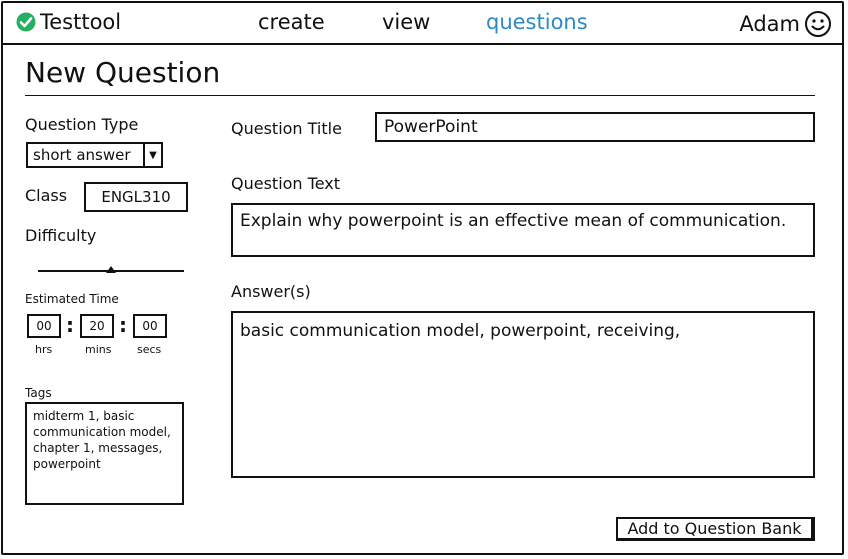 This screenshot has height=559, width=848. Describe the element at coordinates (44, 326) in the screenshot. I see `hours-field: 00` at that location.